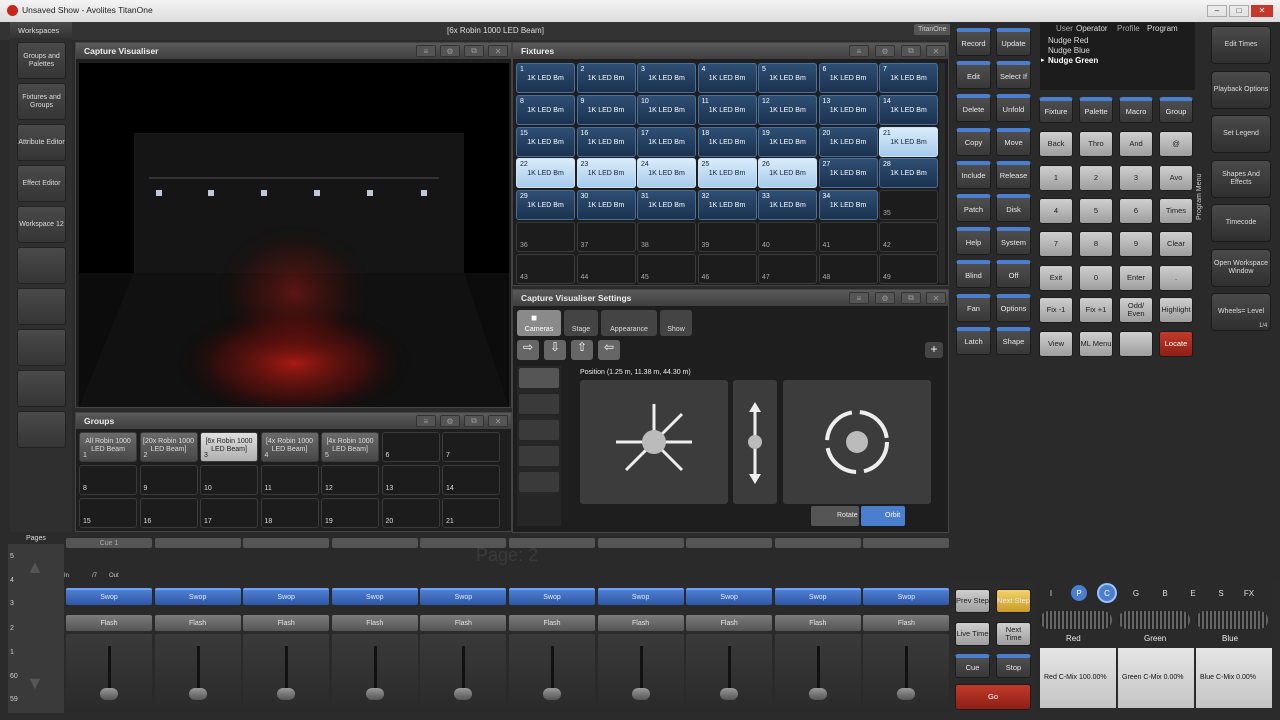  What do you see at coordinates (1069, 50) in the screenshot?
I see `nudge-blue: Nudge Blue` at bounding box center [1069, 50].